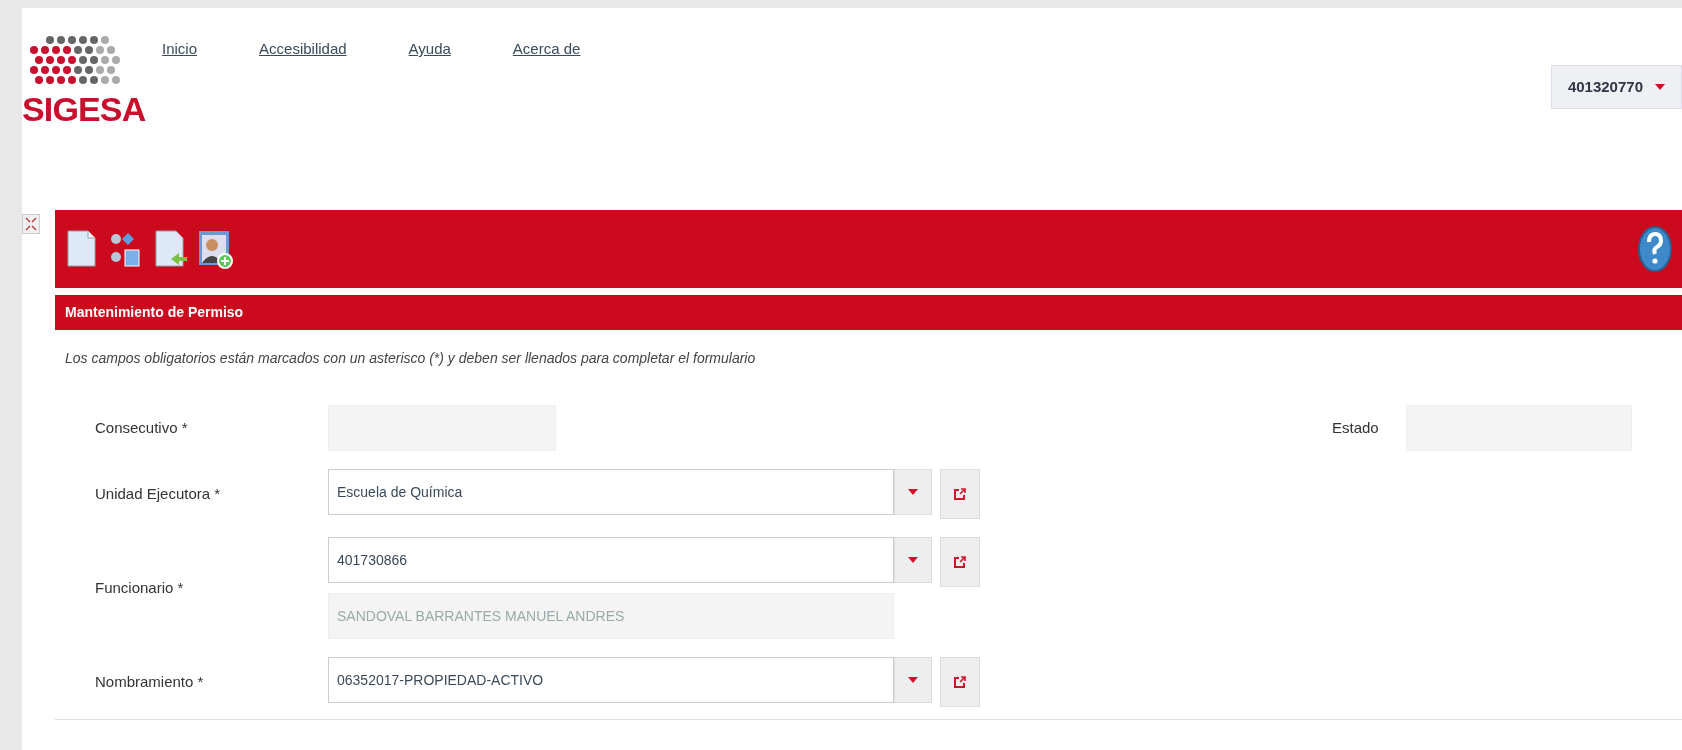 This screenshot has width=1682, height=750. Describe the element at coordinates (31, 224) in the screenshot. I see `expand-icon` at that location.